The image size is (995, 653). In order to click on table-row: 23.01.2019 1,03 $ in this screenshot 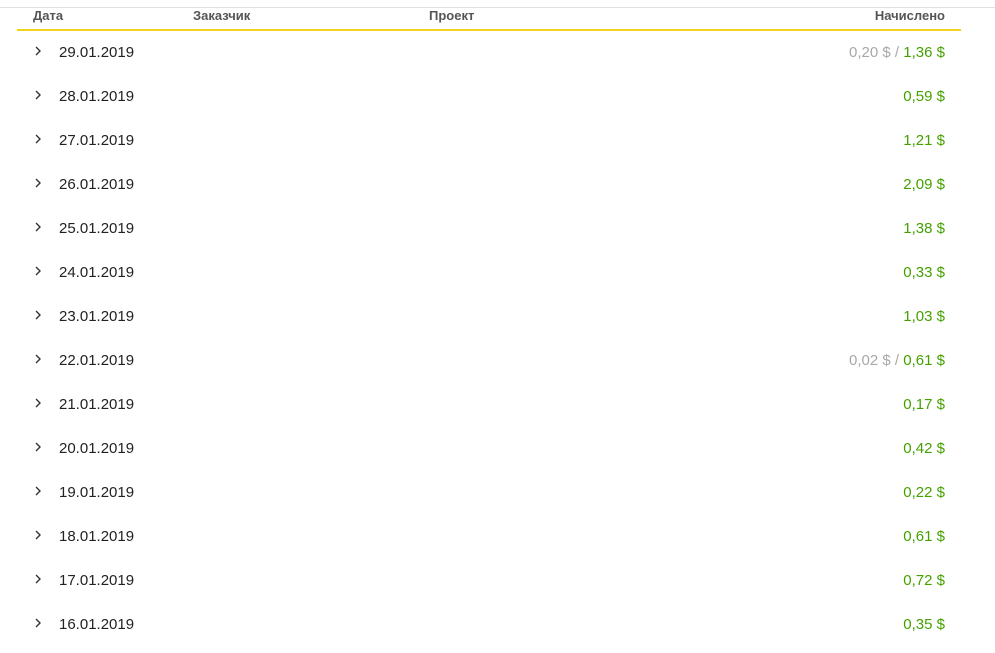, I will do `click(489, 317)`.